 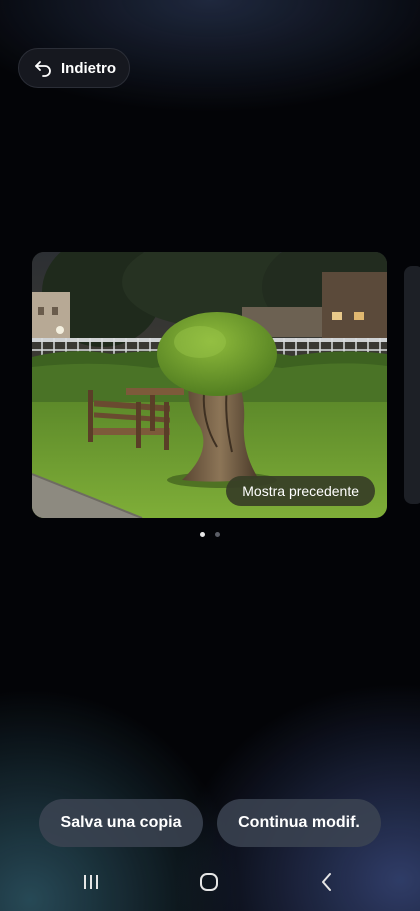 What do you see at coordinates (121, 823) in the screenshot?
I see `save-copy-button: Salva una copia` at bounding box center [121, 823].